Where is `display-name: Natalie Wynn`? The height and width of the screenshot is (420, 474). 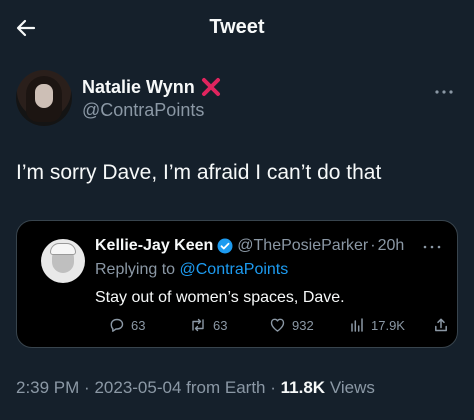 display-name: Natalie Wynn is located at coordinates (138, 87).